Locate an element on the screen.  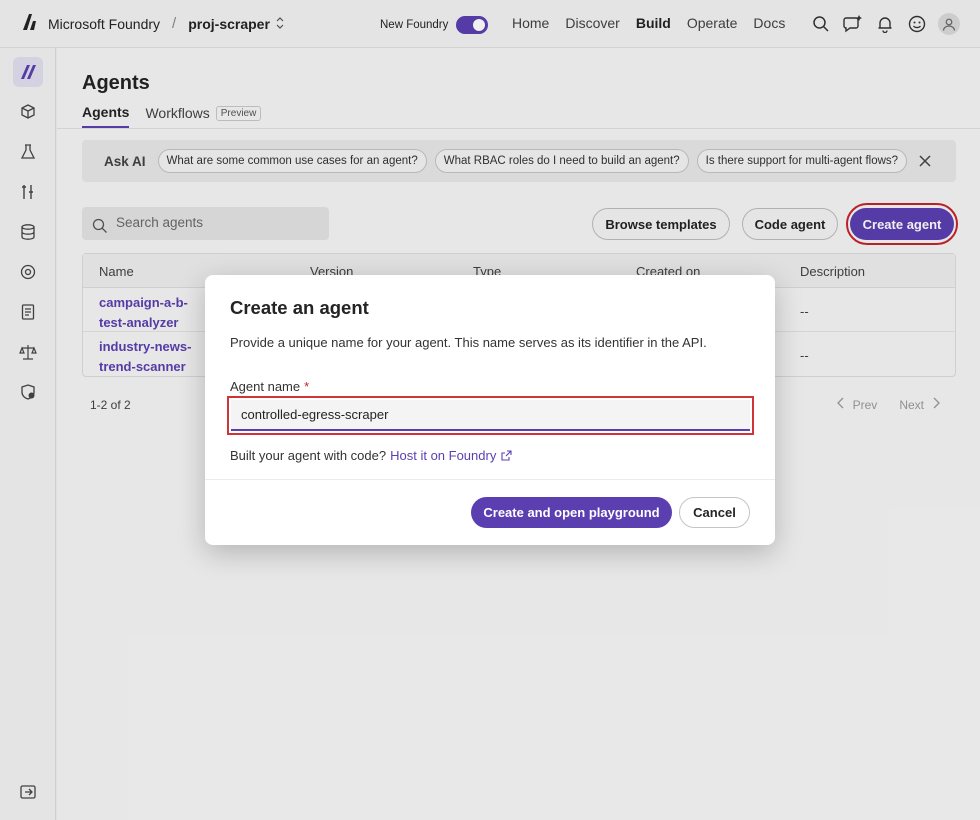
agent-name-label-text: Agent name is located at coordinates (265, 386).